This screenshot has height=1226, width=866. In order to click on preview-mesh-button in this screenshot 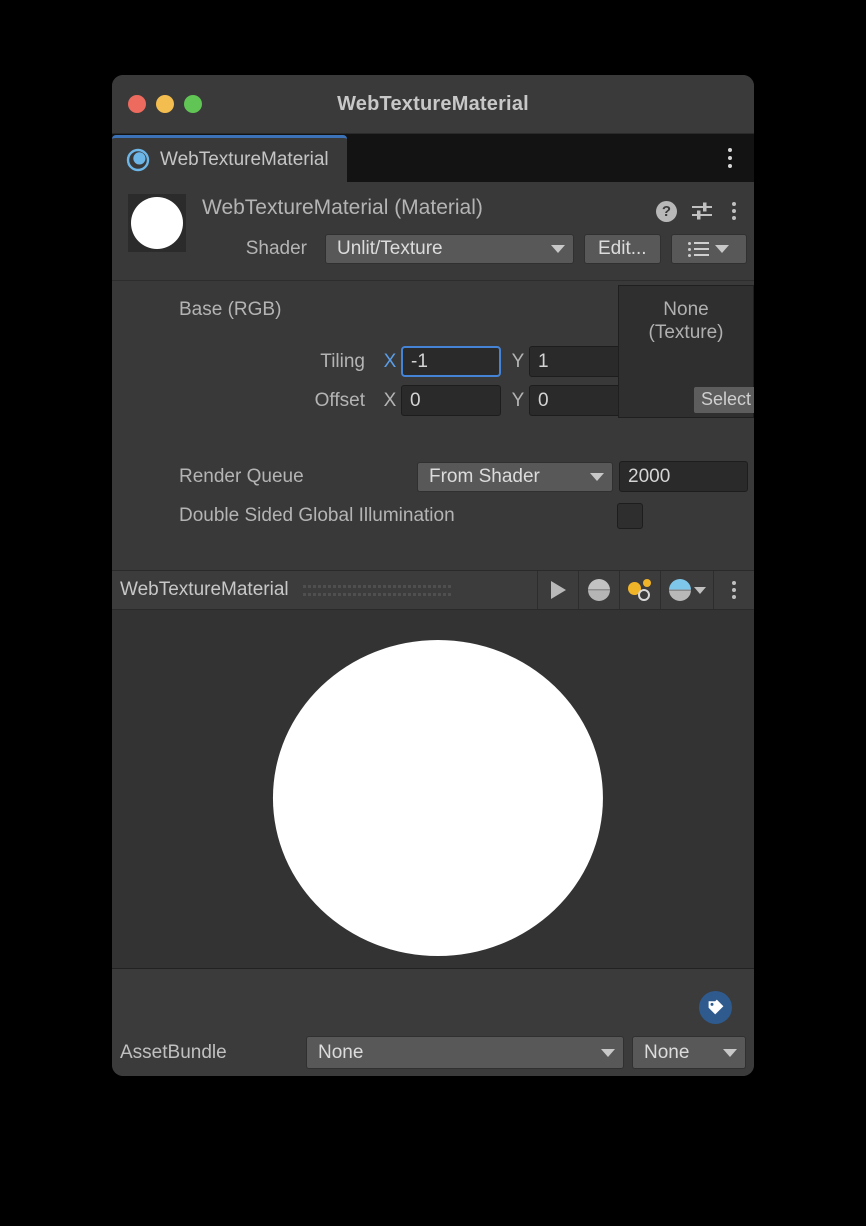, I will do `click(598, 590)`.